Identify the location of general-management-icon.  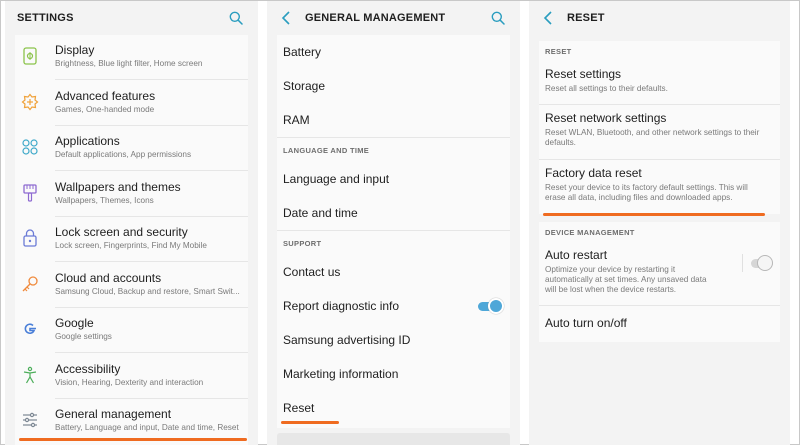
(30, 420).